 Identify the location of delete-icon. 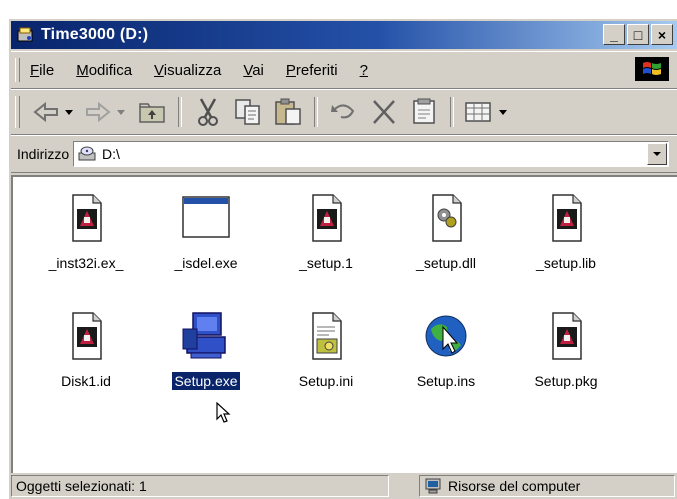
(384, 112).